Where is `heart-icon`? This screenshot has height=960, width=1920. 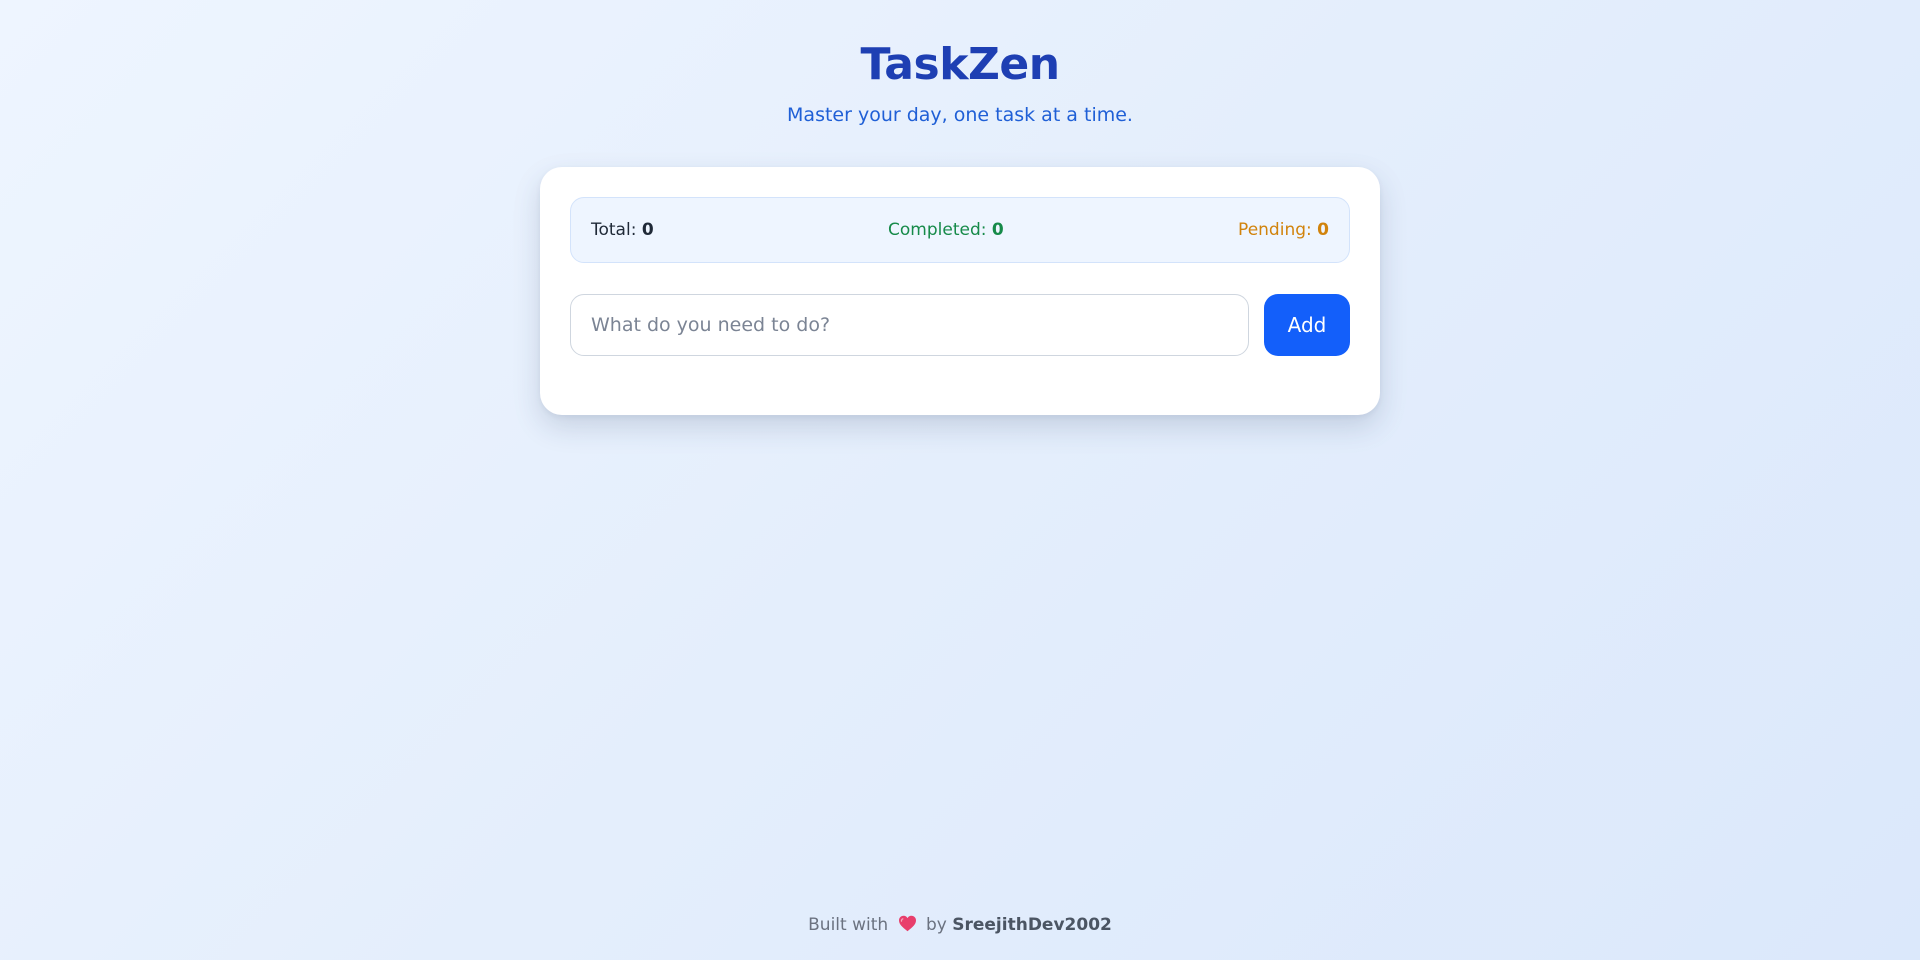
heart-icon is located at coordinates (907, 923).